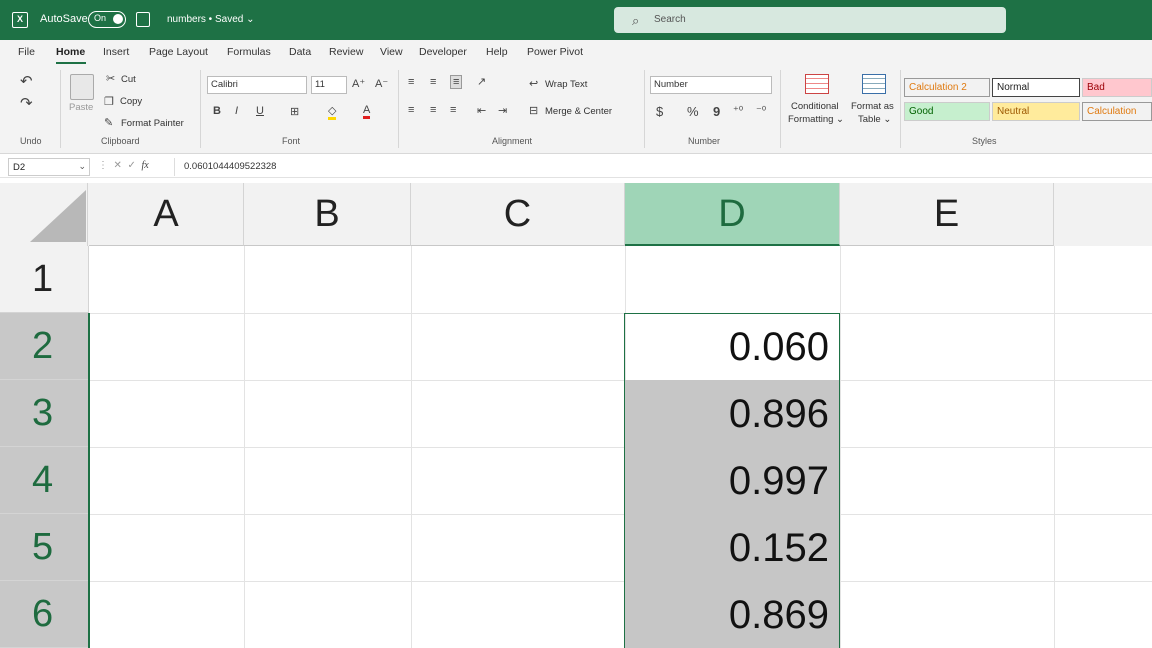 Image resolution: width=1152 pixels, height=648 pixels. What do you see at coordinates (128, 79) in the screenshot?
I see `cut-button: Cut` at bounding box center [128, 79].